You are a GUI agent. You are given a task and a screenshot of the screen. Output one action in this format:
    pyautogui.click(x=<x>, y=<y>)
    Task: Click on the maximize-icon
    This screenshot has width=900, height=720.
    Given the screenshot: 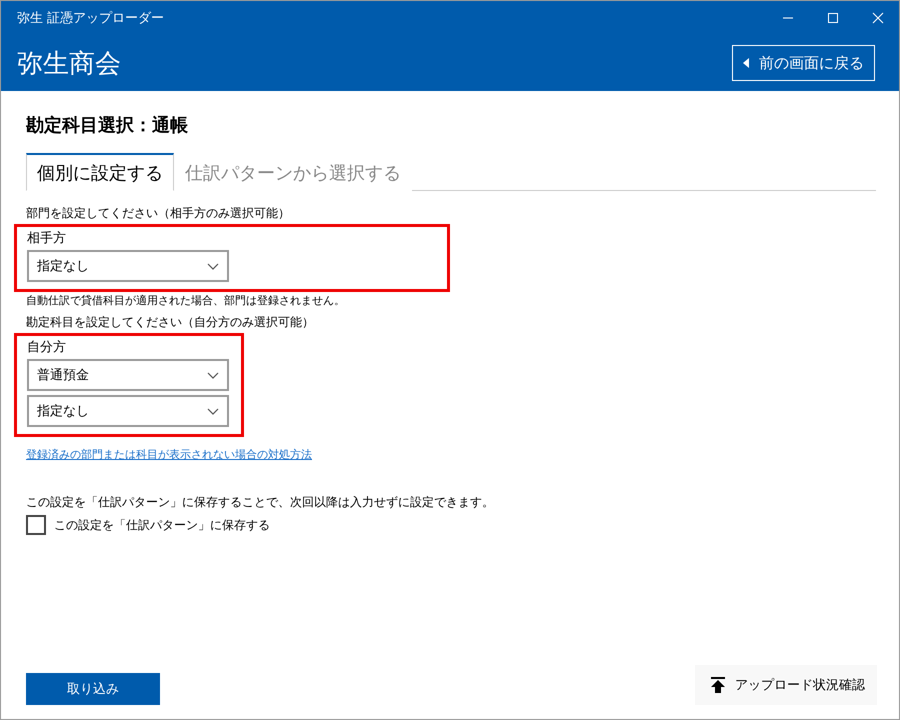 What is the action you would take?
    pyautogui.click(x=833, y=18)
    